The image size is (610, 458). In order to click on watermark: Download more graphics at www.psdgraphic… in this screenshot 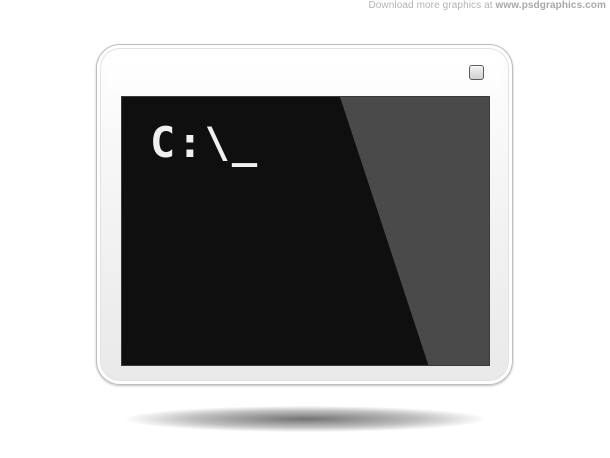, I will do `click(487, 5)`.